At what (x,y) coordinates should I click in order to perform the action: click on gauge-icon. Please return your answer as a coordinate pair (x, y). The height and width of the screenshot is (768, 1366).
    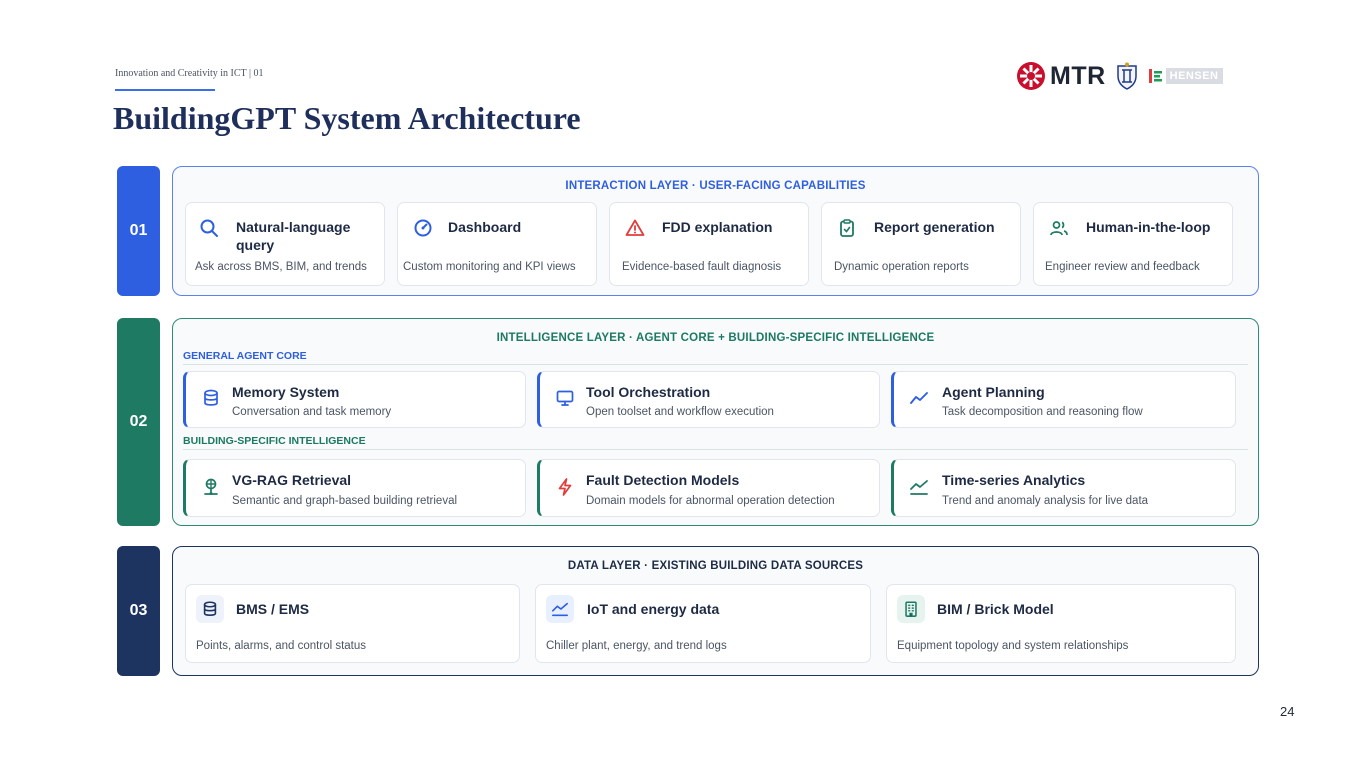
    Looking at the image, I should click on (423, 228).